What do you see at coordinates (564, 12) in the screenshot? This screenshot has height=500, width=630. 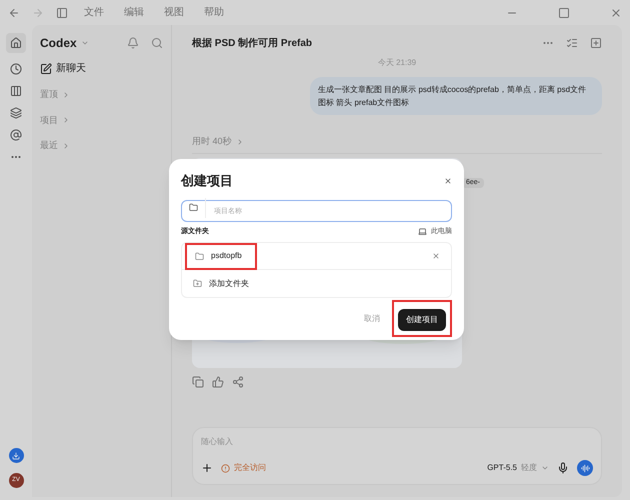 I see `maximize-icon` at bounding box center [564, 12].